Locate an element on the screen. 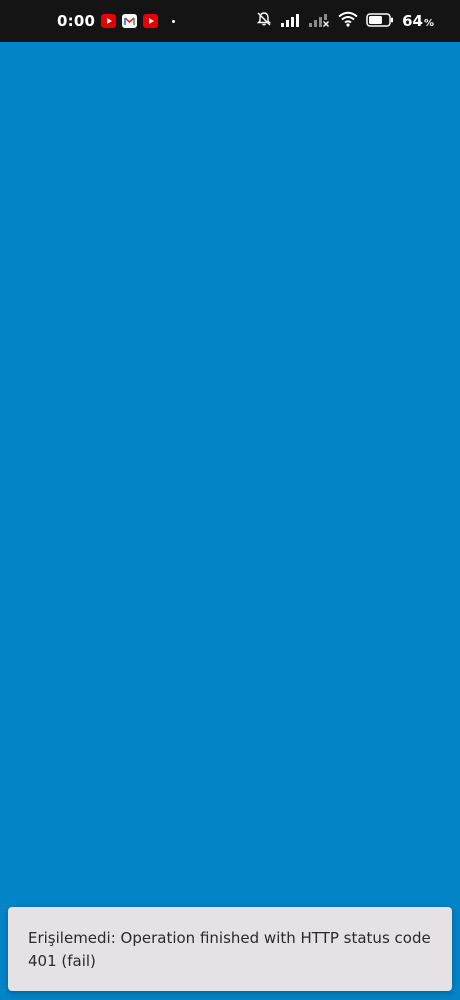 This screenshot has height=1000, width=460. gmail-icon is located at coordinates (130, 21).